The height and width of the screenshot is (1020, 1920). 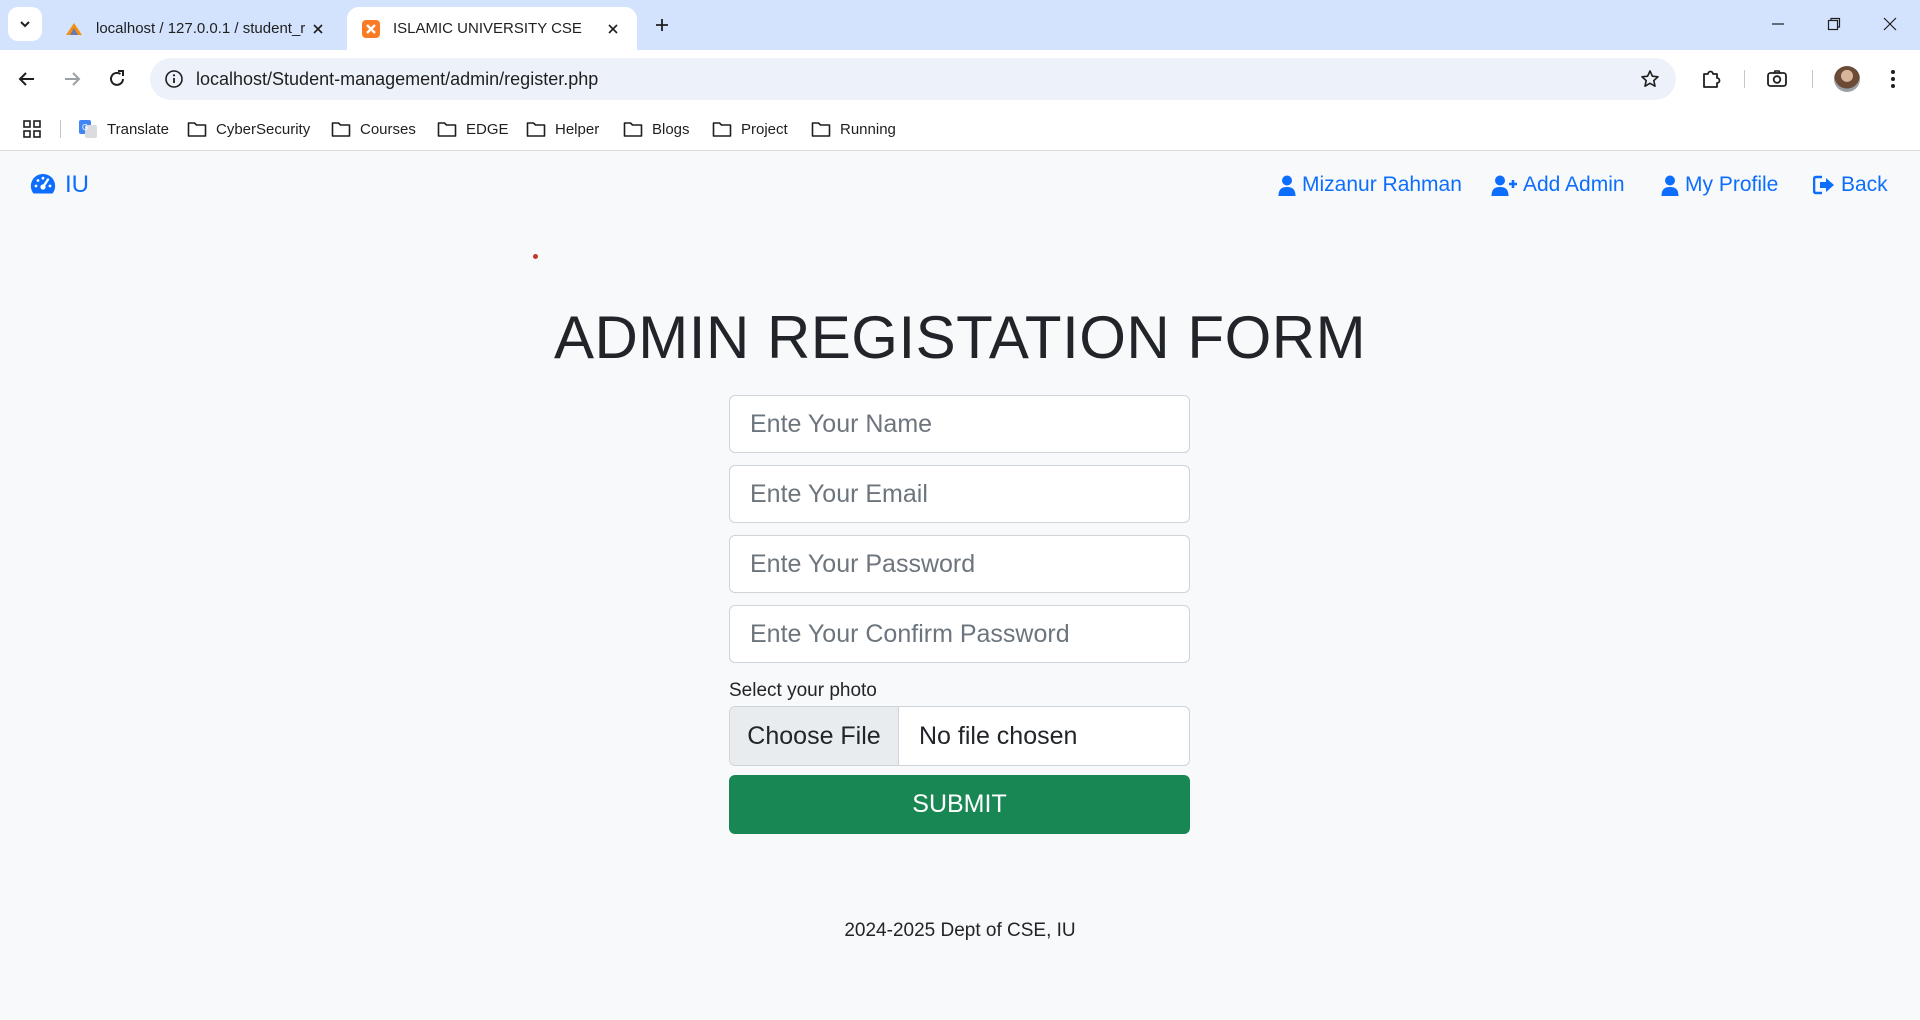 I want to click on more-vertical-icon, so click(x=1893, y=79).